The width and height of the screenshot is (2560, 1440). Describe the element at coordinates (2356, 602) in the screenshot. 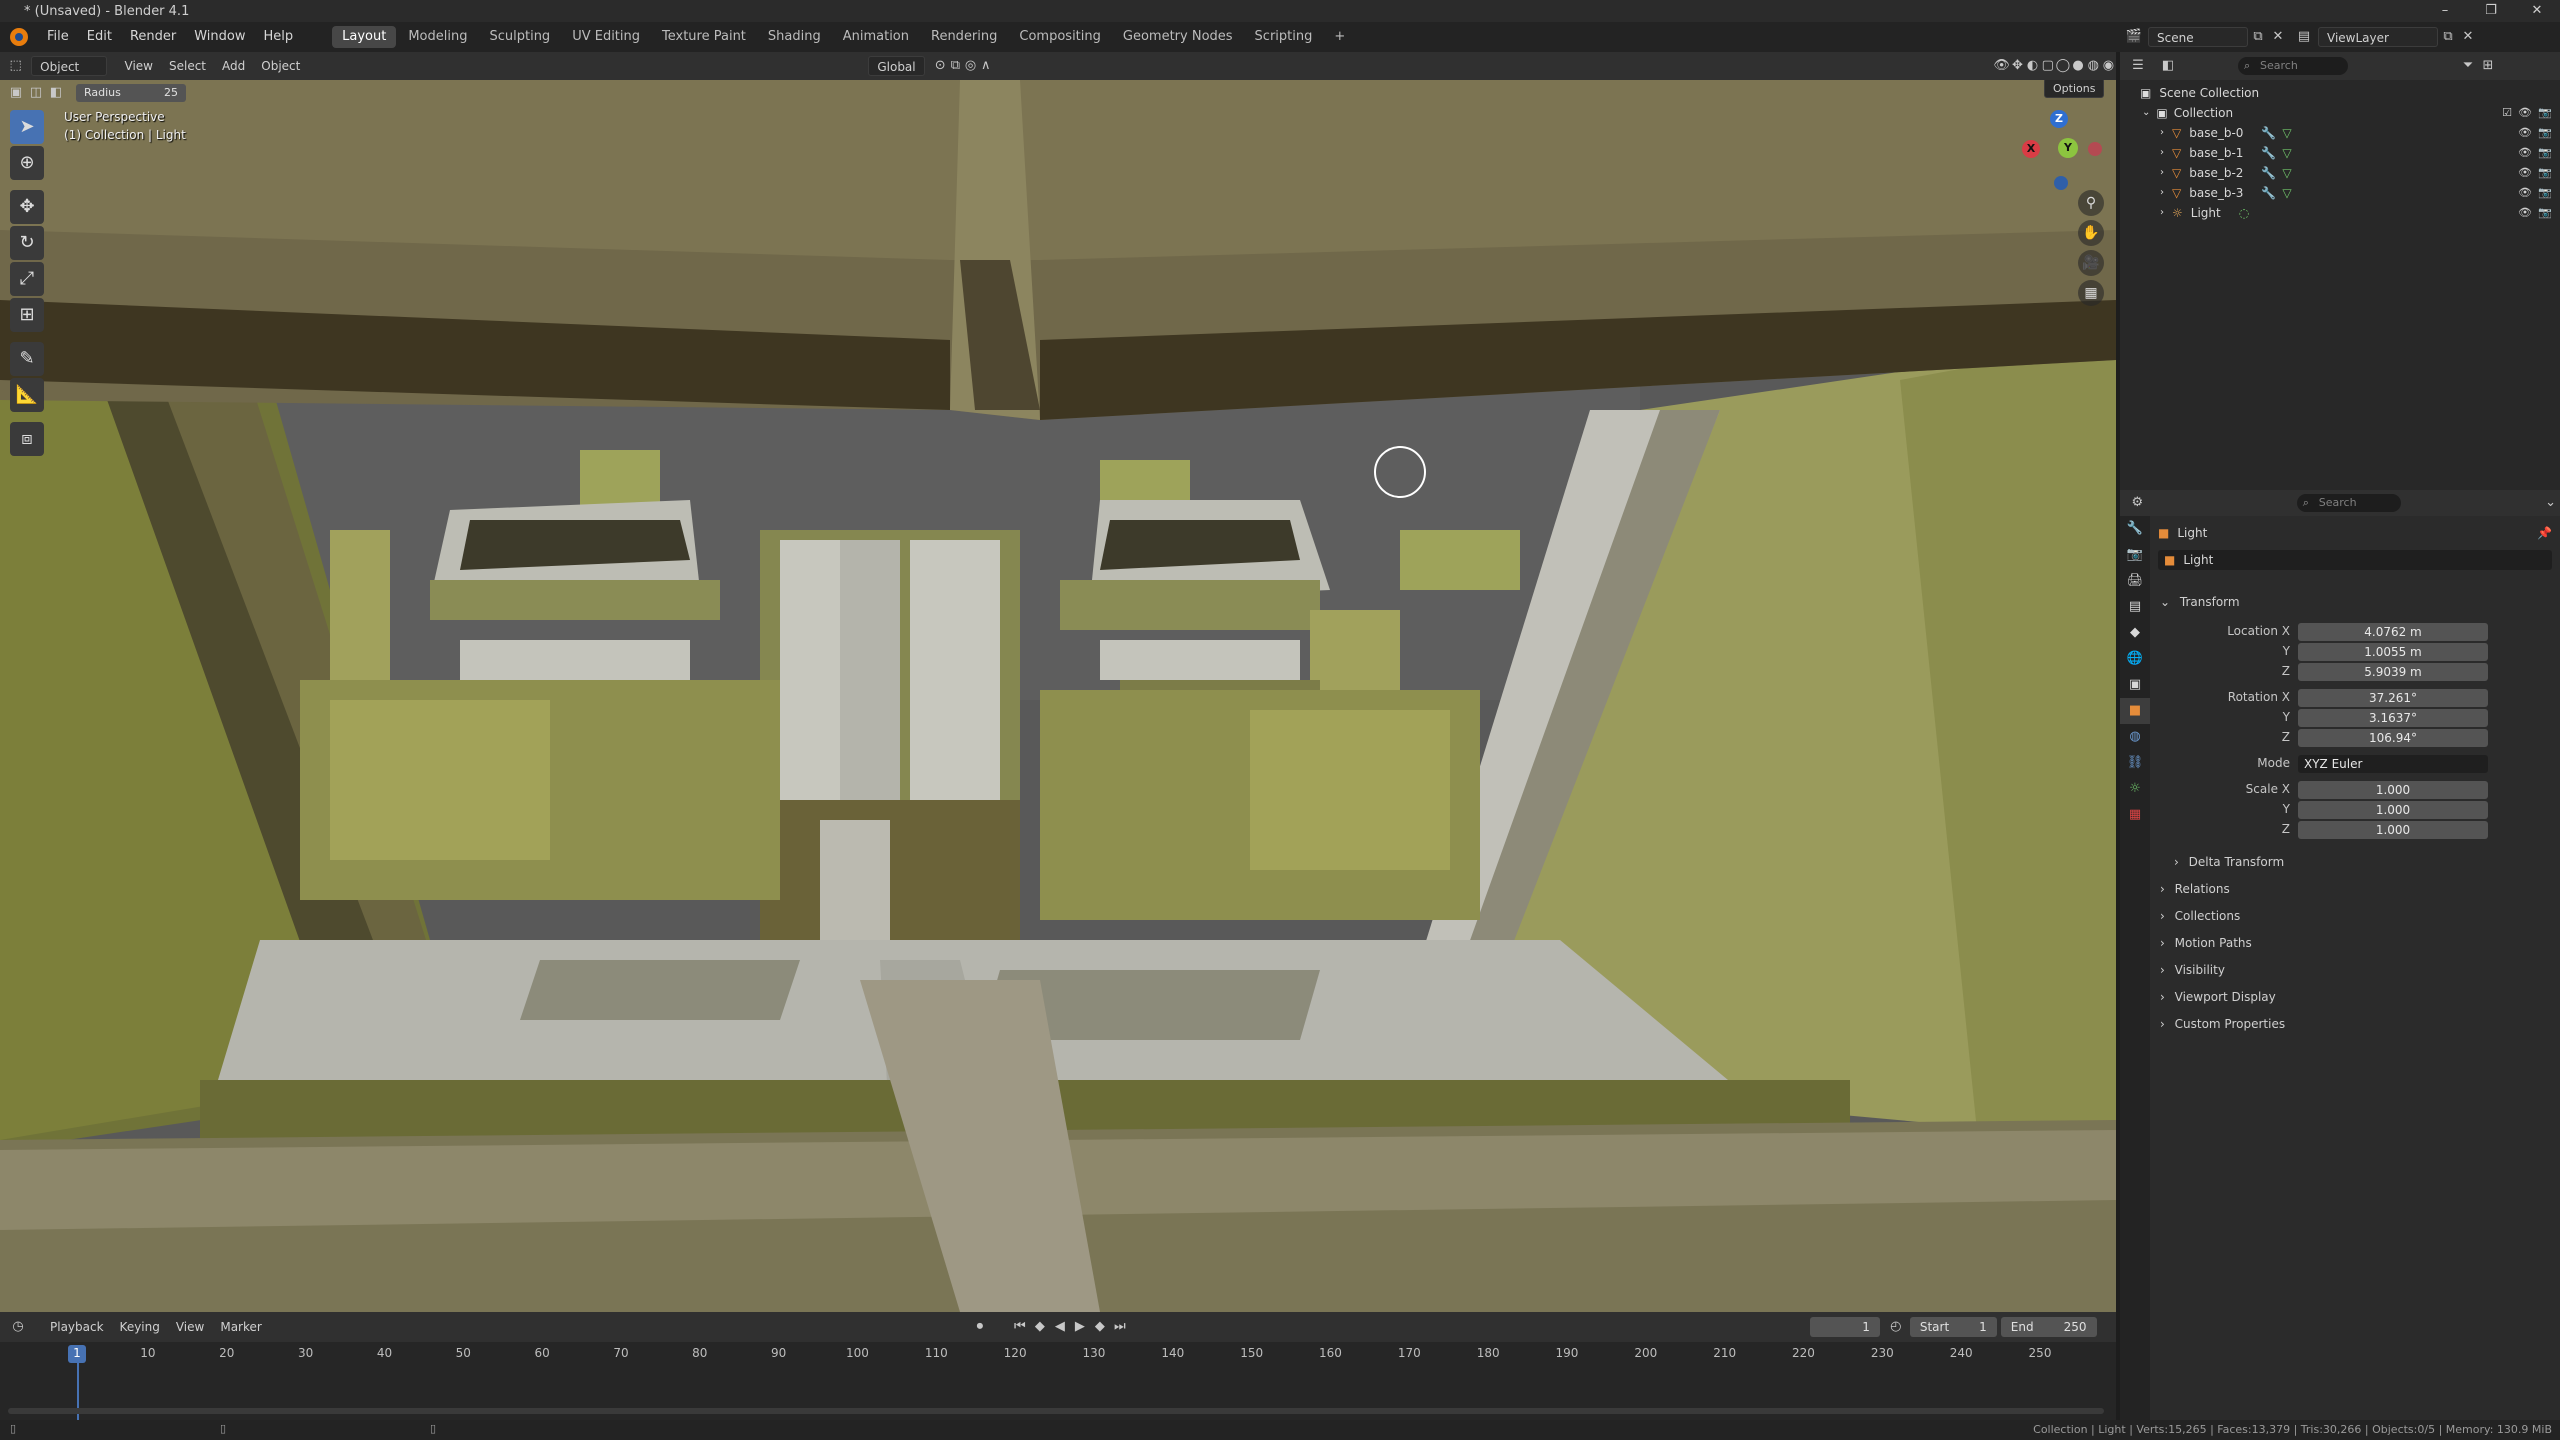

I see `transform-panel-header: ⌄ Transform` at that location.